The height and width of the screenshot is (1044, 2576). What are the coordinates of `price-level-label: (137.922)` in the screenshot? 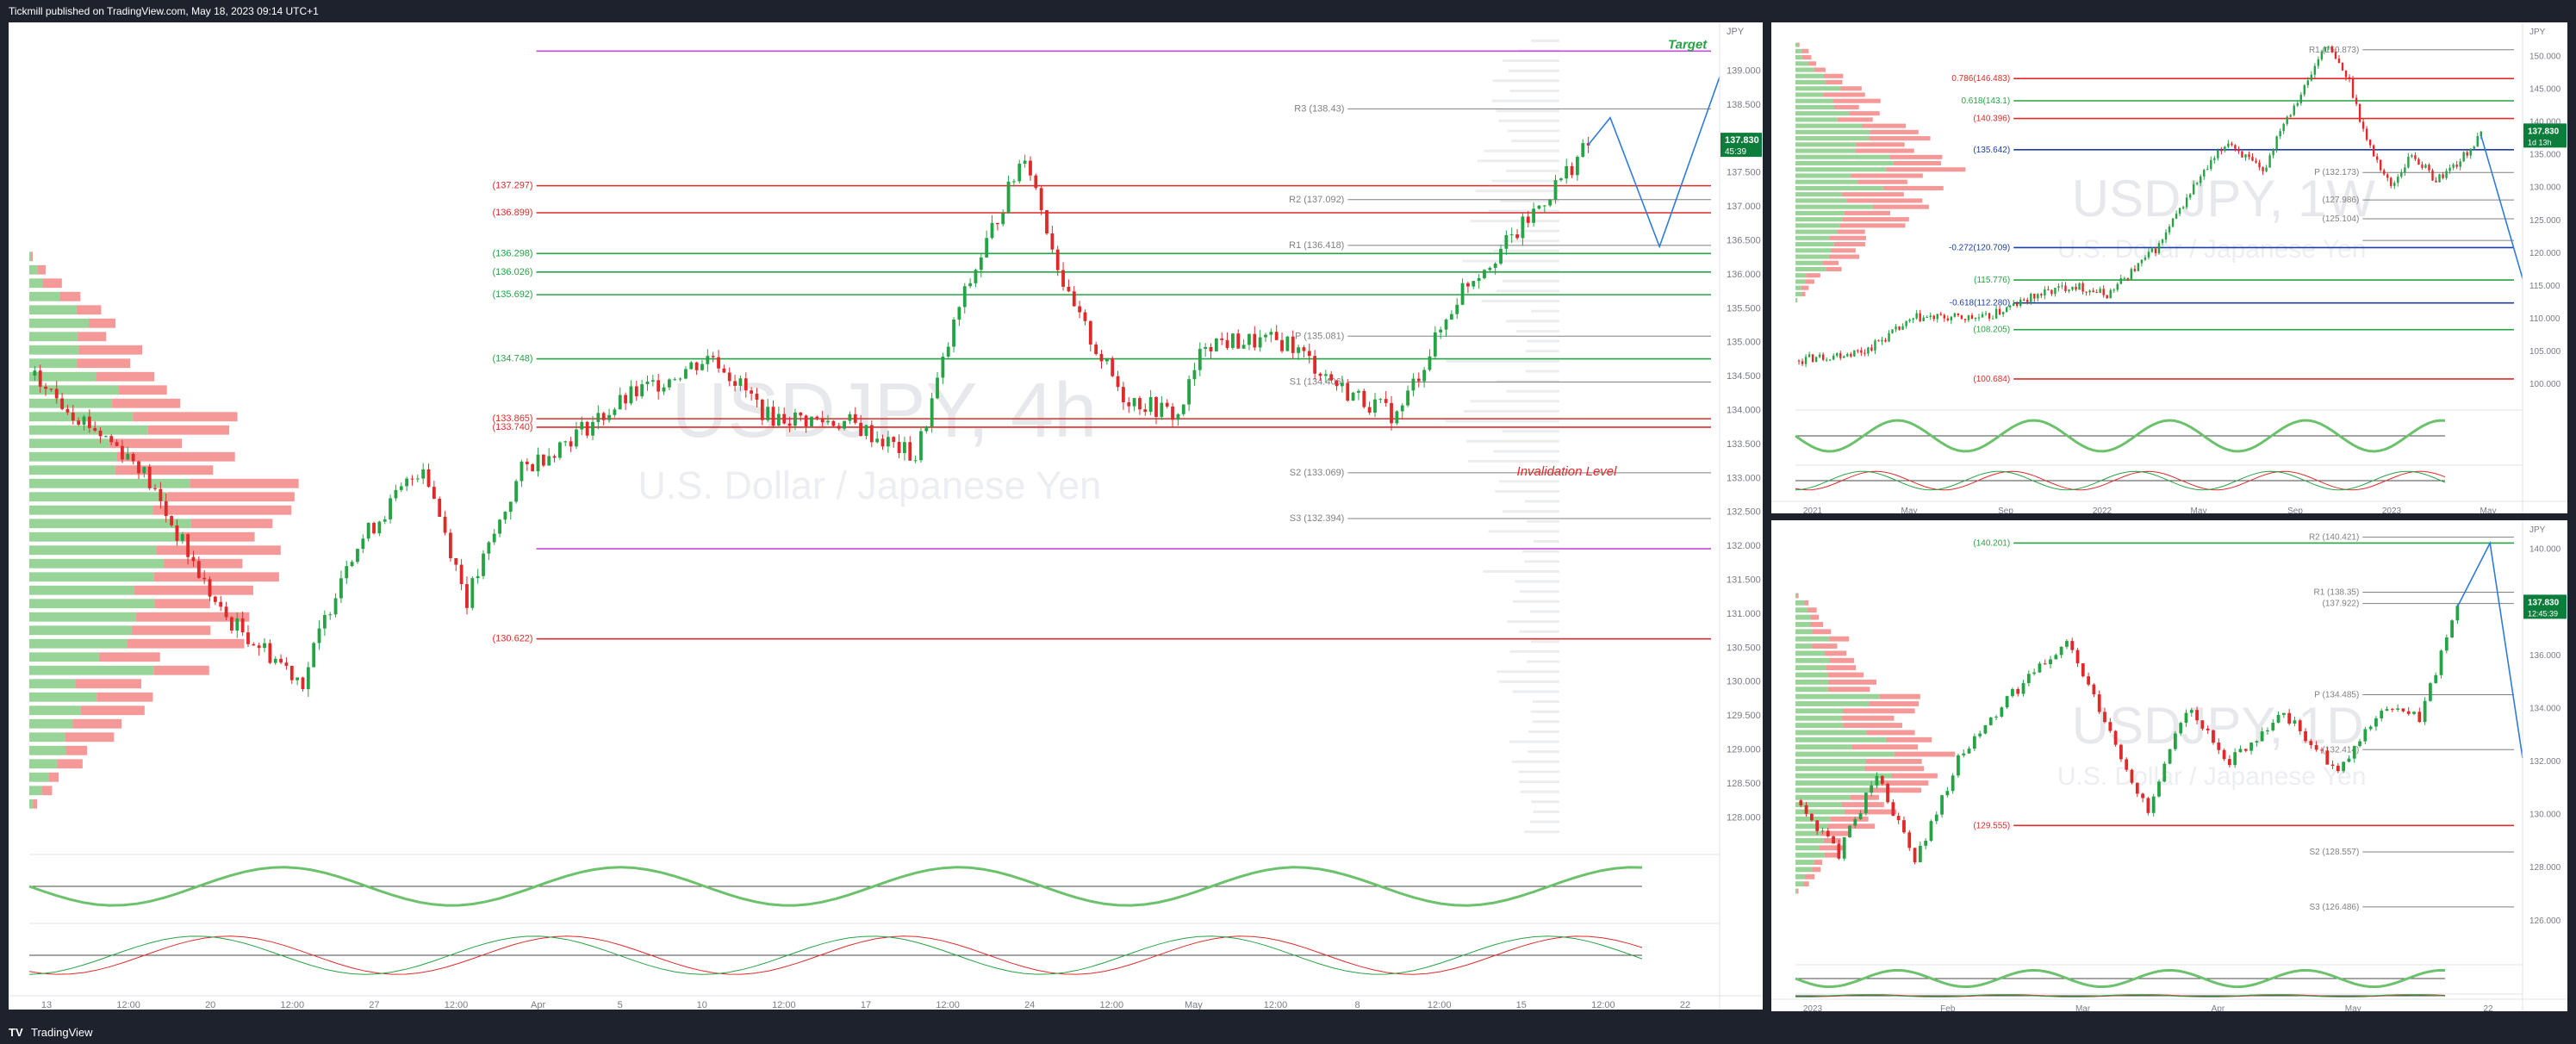 It's located at (2341, 604).